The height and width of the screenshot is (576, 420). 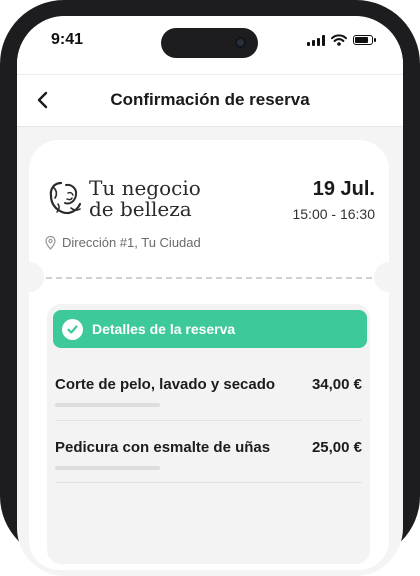 I want to click on check-circle, so click(x=72, y=329).